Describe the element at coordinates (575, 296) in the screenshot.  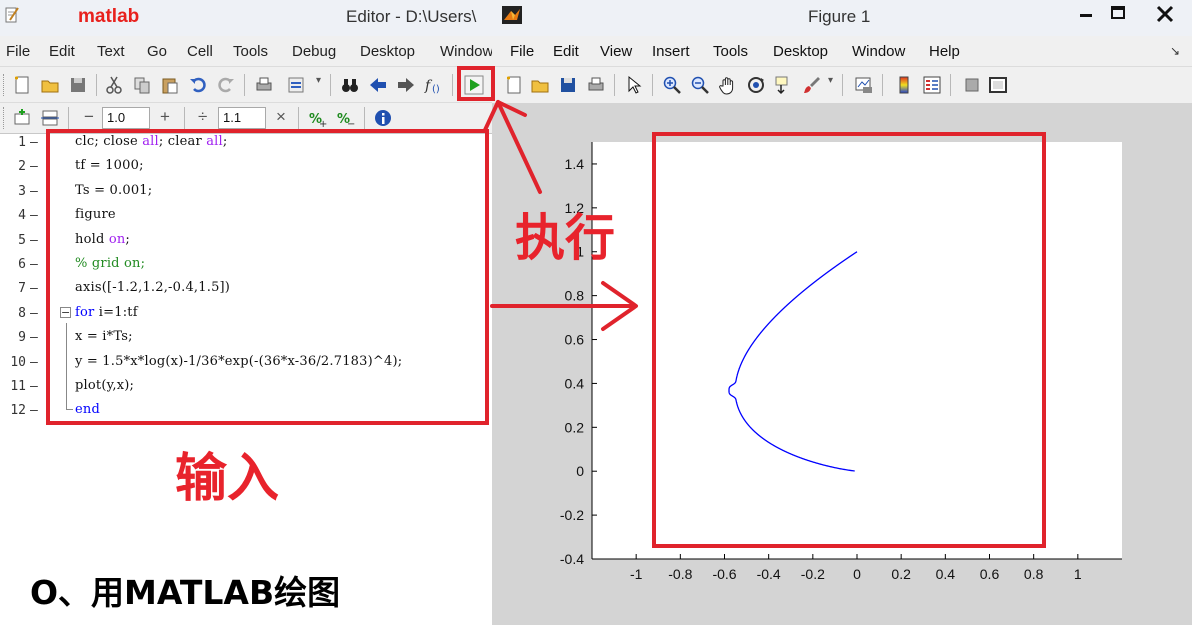
I see `y-tick-label: 0.8` at that location.